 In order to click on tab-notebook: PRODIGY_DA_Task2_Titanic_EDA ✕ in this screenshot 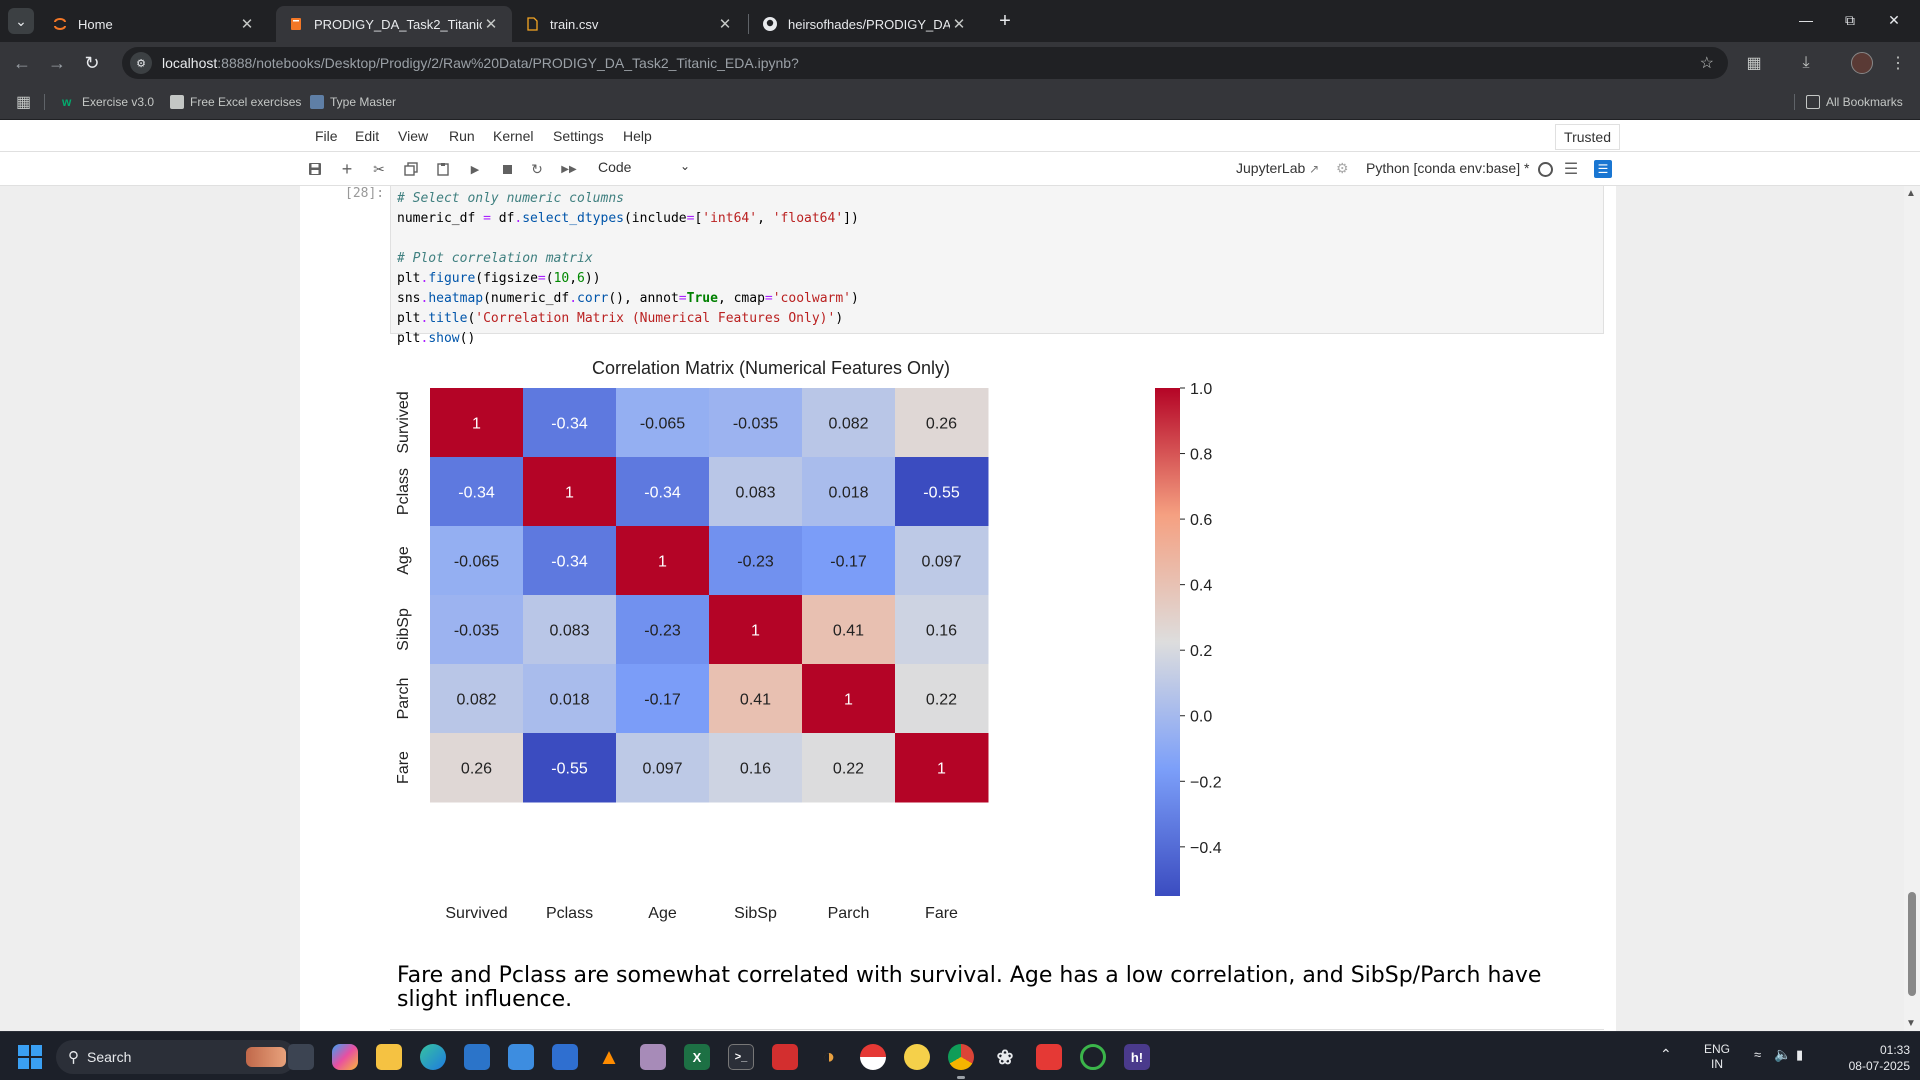, I will do `click(394, 24)`.